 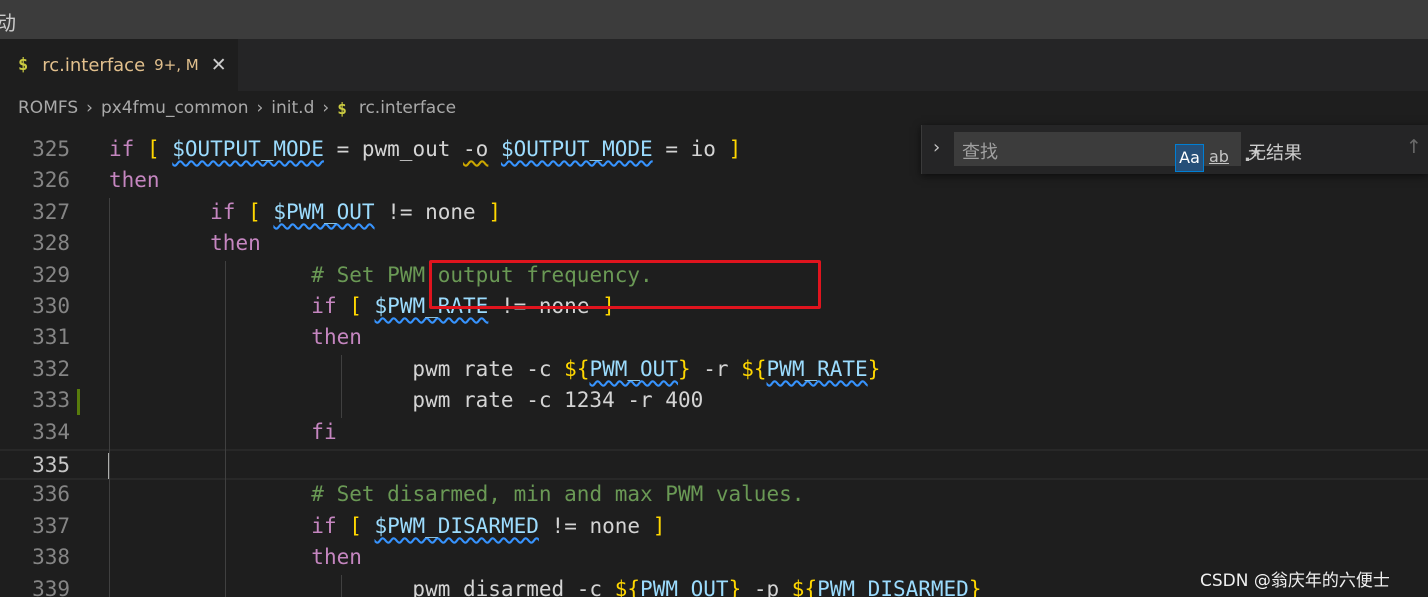 I want to click on code-token: pwm disarmed -c, so click(x=362, y=586).